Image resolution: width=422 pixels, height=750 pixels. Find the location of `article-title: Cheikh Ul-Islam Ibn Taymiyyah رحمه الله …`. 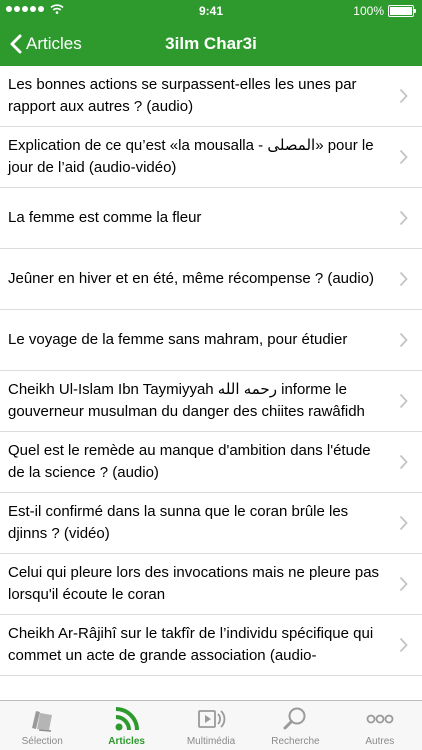

article-title: Cheikh Ul-Islam Ibn Taymiyyah رحمه الله … is located at coordinates (186, 400).